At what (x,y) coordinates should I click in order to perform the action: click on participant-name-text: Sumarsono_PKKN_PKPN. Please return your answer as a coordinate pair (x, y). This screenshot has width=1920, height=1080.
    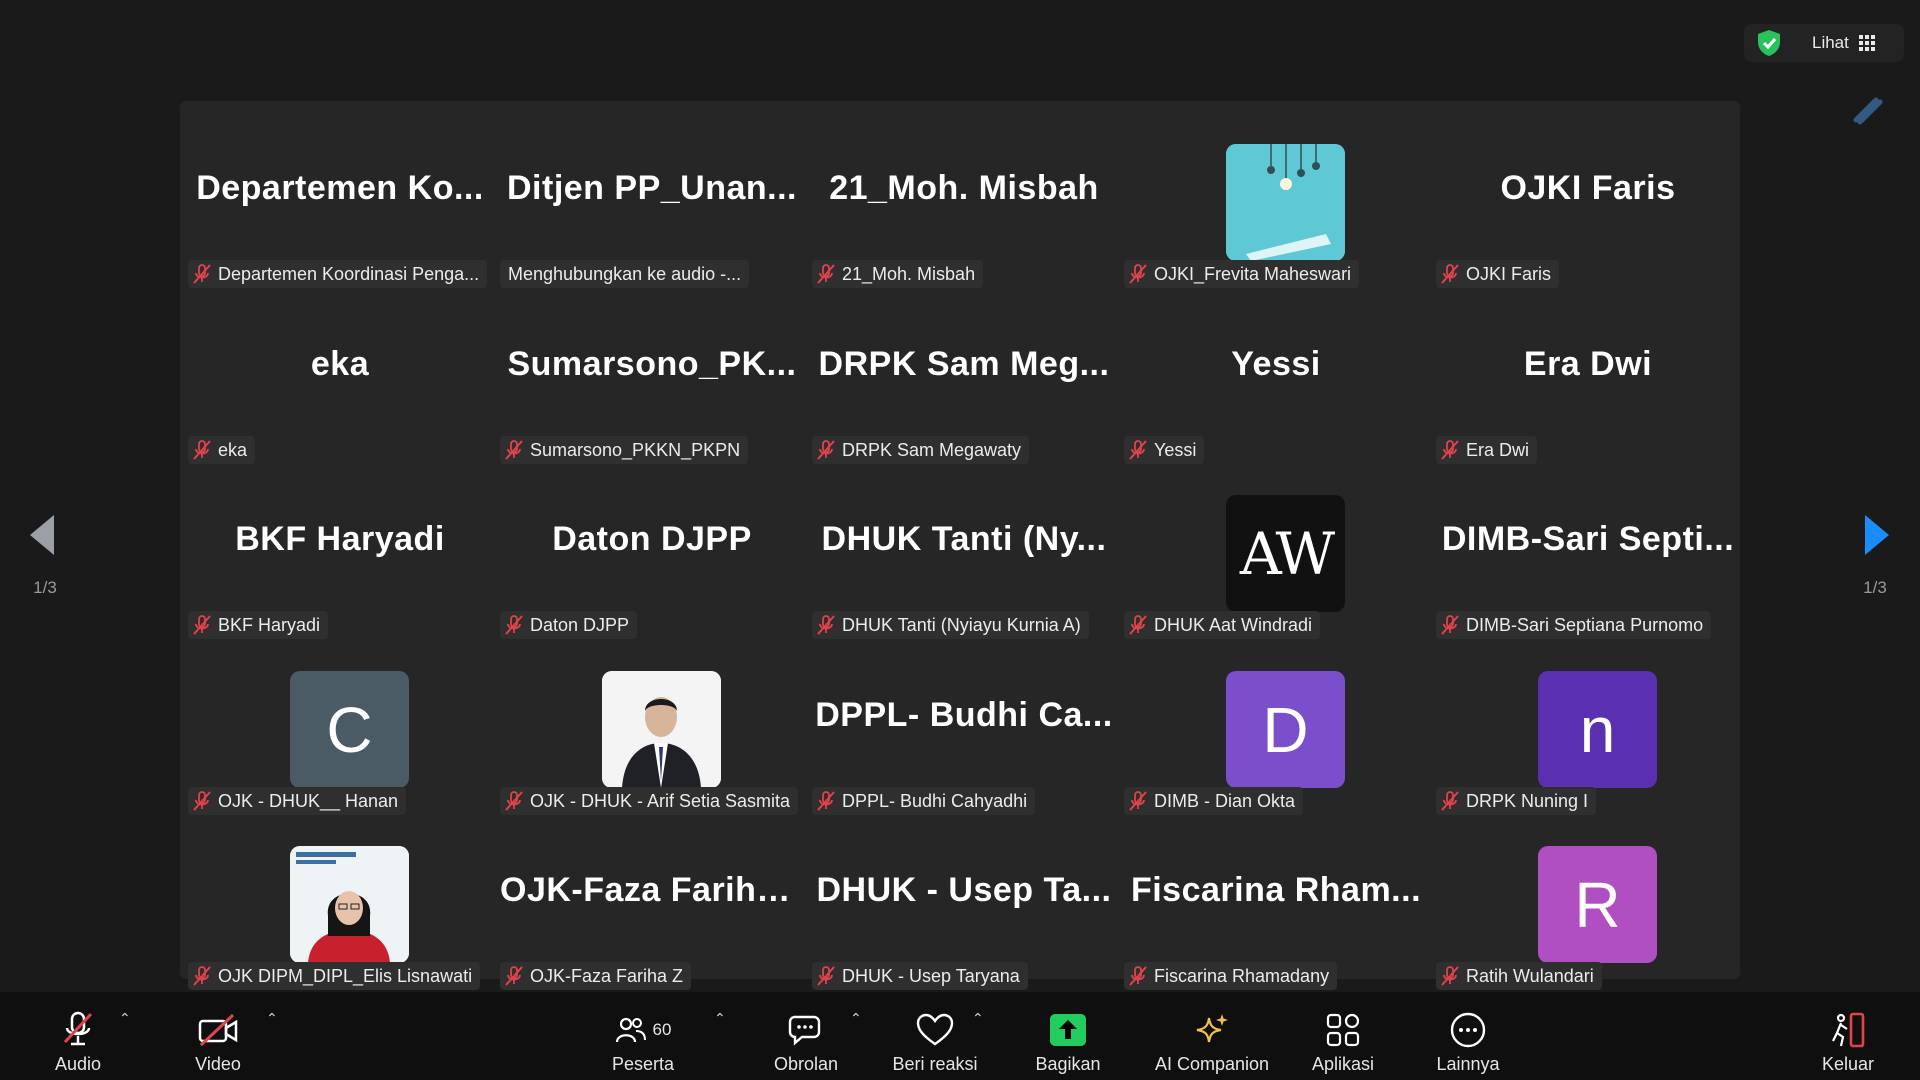
    Looking at the image, I should click on (635, 449).